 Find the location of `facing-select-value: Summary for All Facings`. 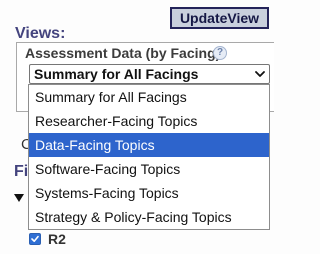

facing-select-value: Summary for All Facings is located at coordinates (116, 74).